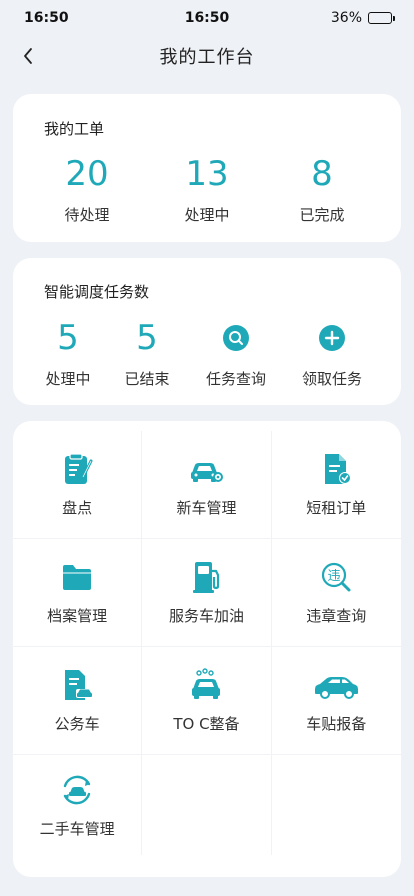 The width and height of the screenshot is (414, 896). What do you see at coordinates (97, 292) in the screenshot?
I see `dispatch-title: 智能调度任务数` at bounding box center [97, 292].